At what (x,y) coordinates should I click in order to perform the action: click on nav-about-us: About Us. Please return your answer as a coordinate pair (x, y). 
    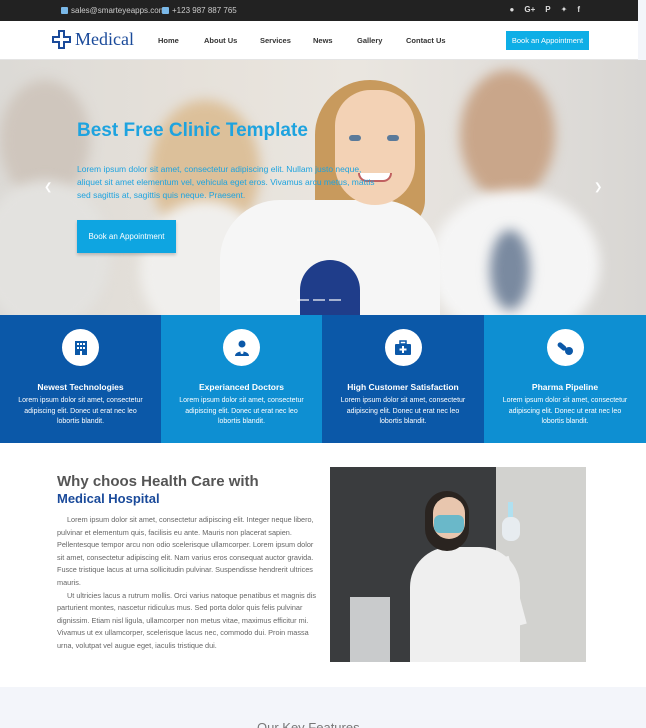
    Looking at the image, I should click on (220, 40).